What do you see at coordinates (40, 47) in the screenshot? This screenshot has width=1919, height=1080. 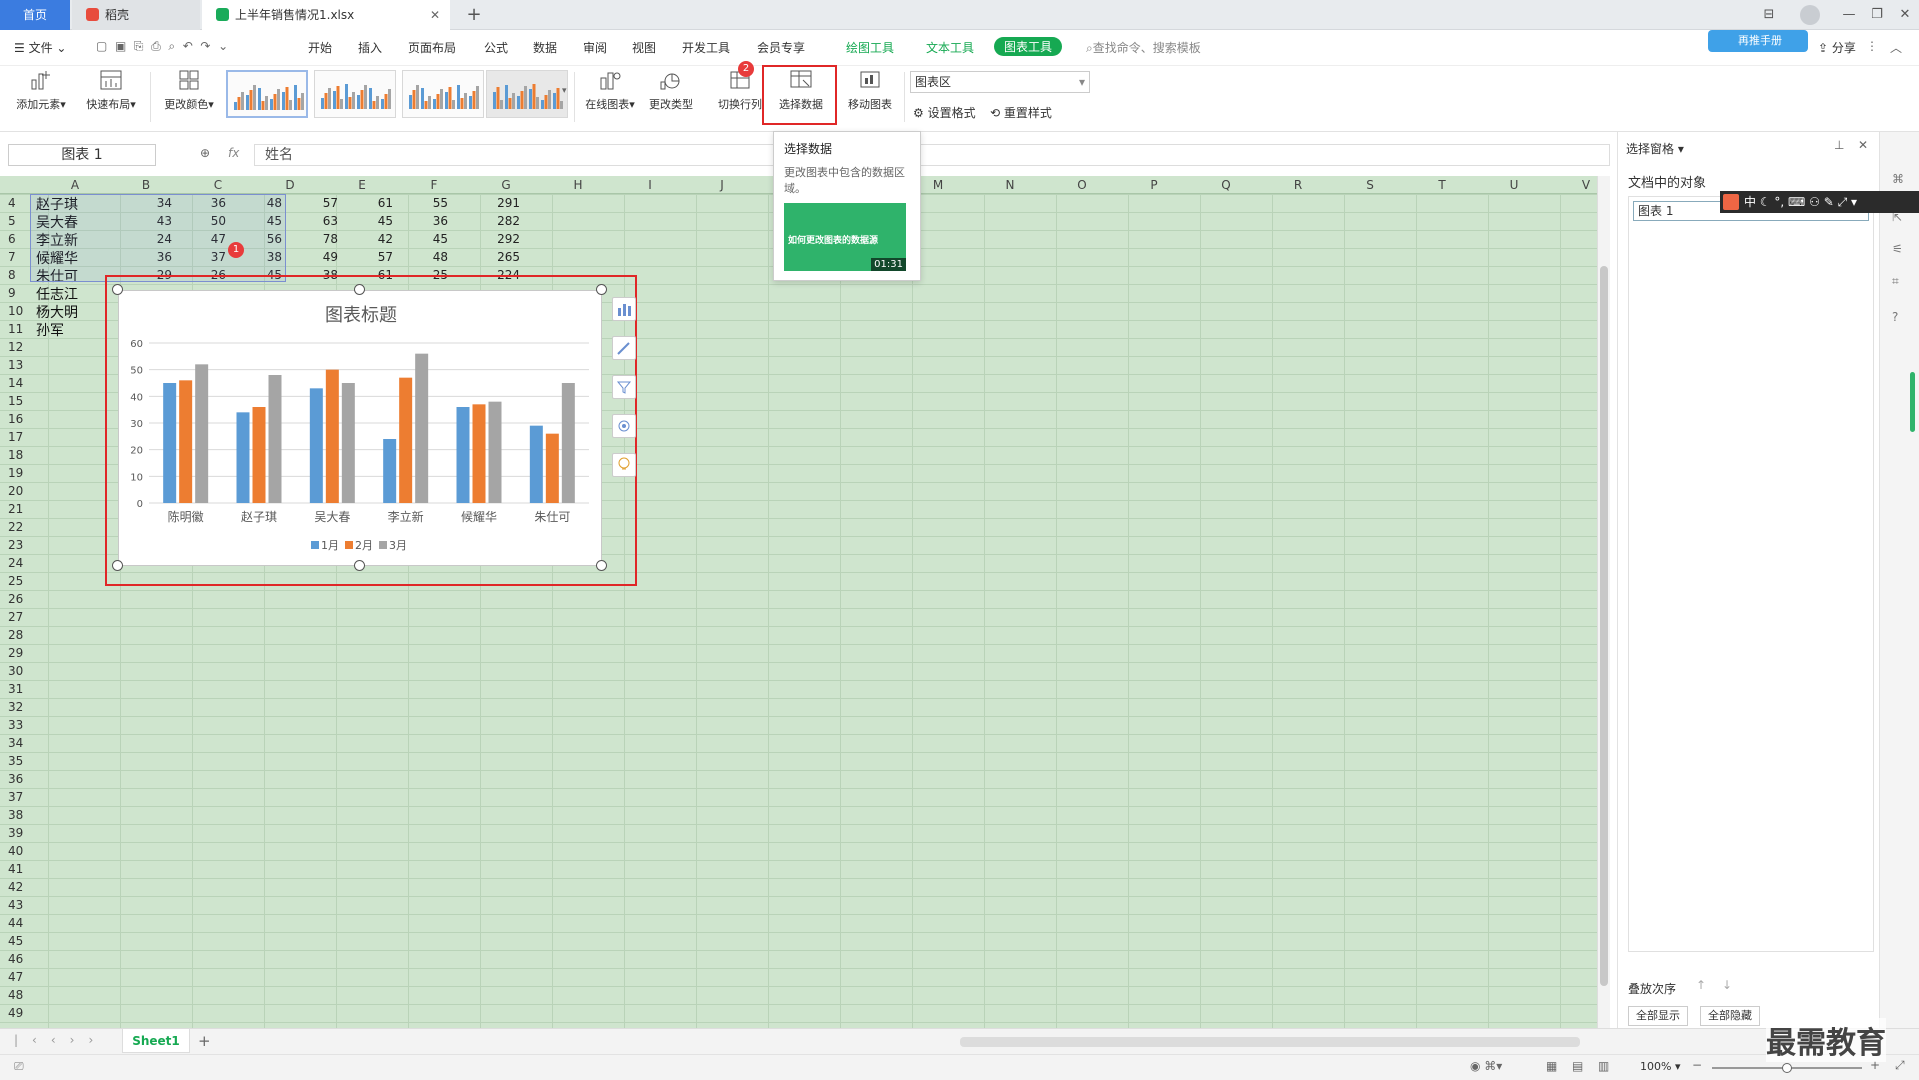 I see `file-menu: ☰ 文件 ⌄` at bounding box center [40, 47].